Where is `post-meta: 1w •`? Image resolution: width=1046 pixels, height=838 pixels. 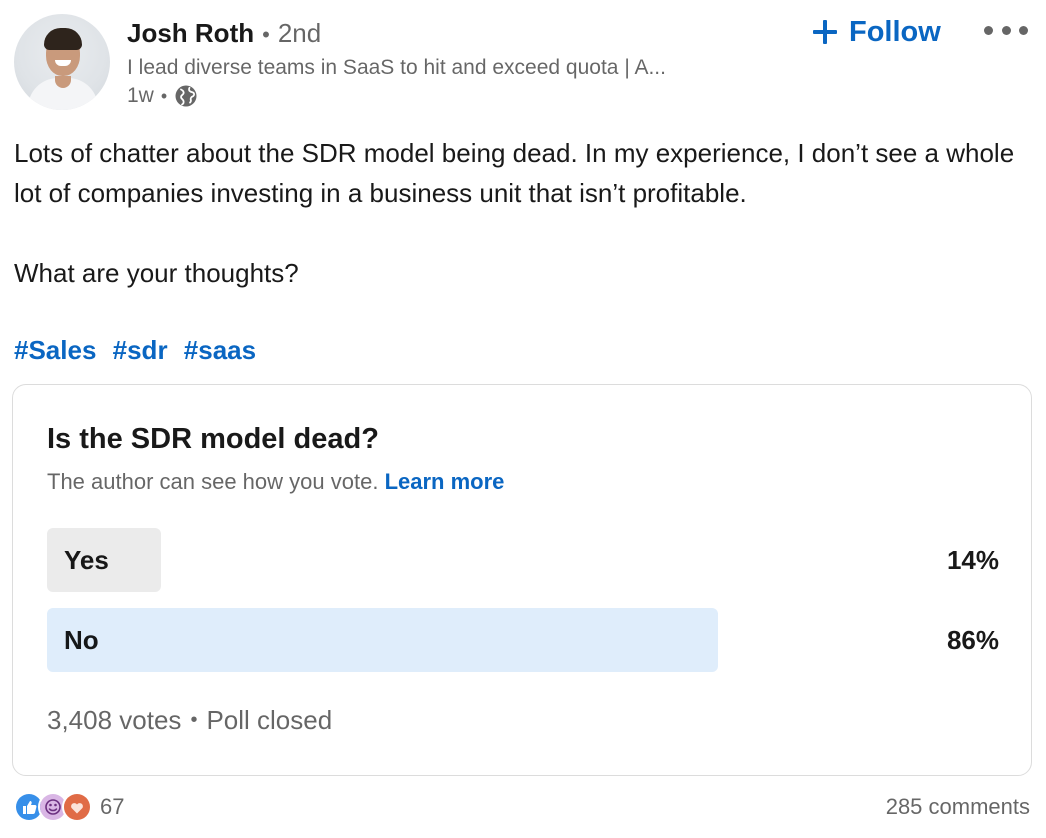
post-meta: 1w • is located at coordinates (162, 96).